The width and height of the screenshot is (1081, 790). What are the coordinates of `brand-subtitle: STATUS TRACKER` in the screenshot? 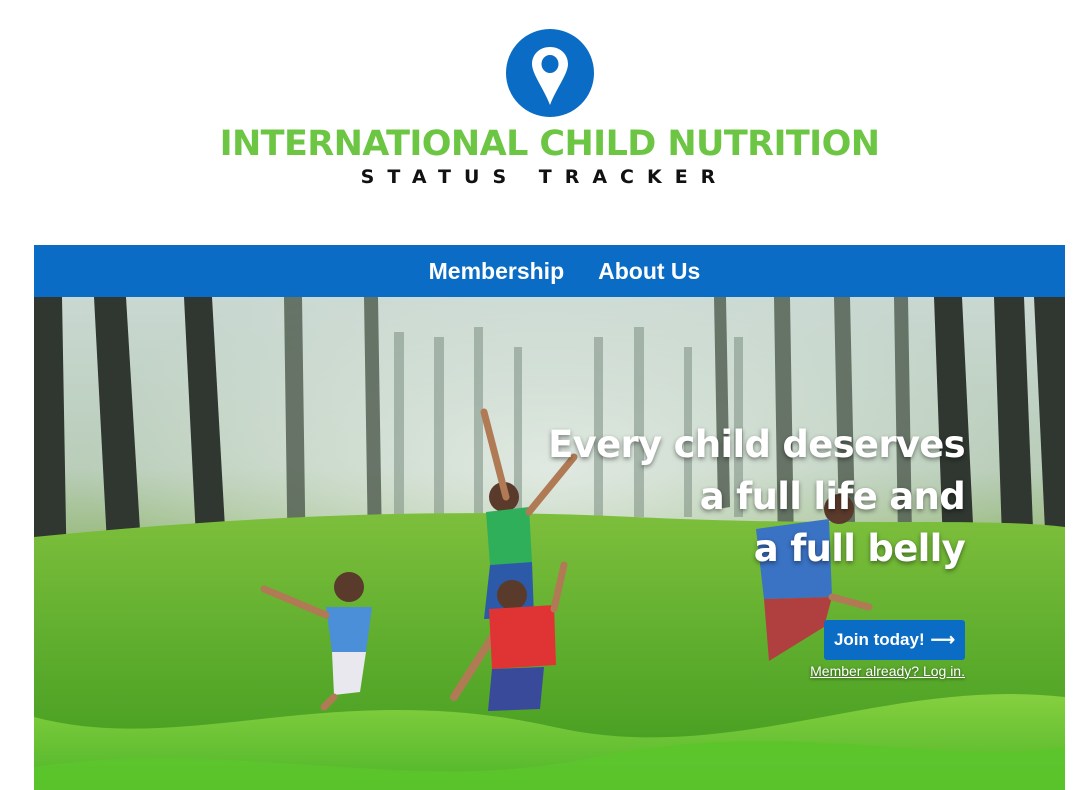 It's located at (544, 177).